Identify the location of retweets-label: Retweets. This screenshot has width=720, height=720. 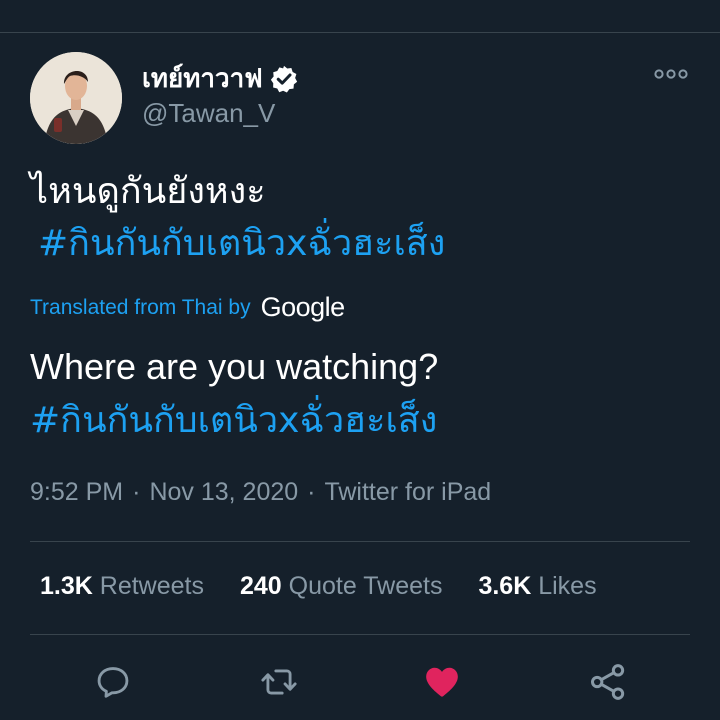
(151, 586).